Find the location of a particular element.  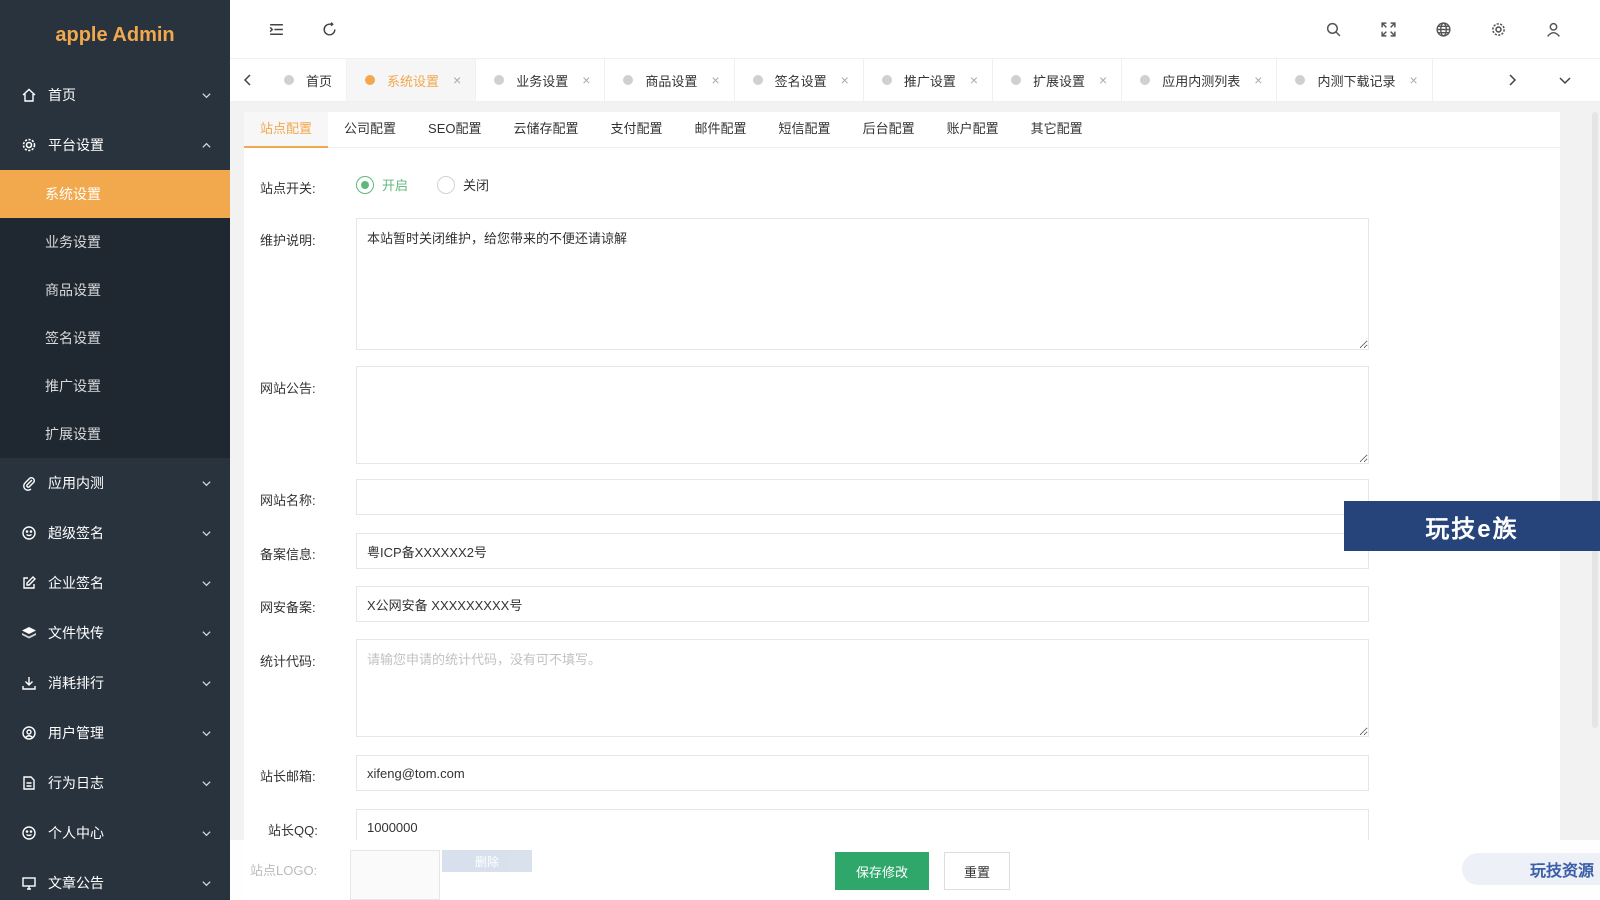

police-record-label: 网安备案: is located at coordinates (288, 607).